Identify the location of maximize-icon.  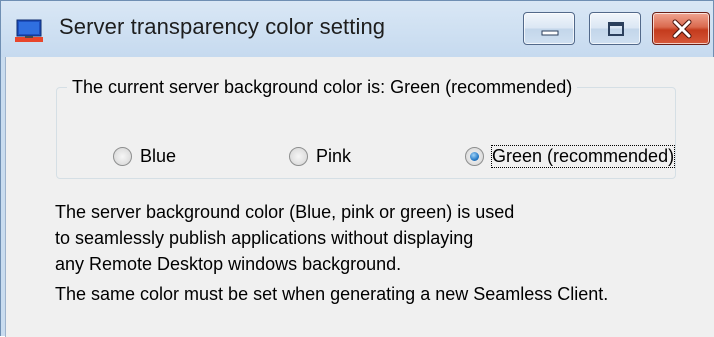
(616, 29).